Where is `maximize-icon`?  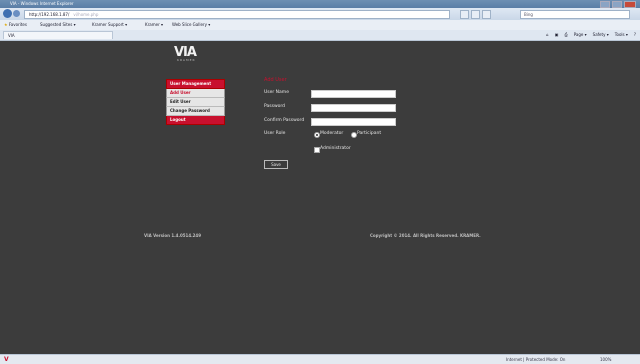 maximize-icon is located at coordinates (617, 4).